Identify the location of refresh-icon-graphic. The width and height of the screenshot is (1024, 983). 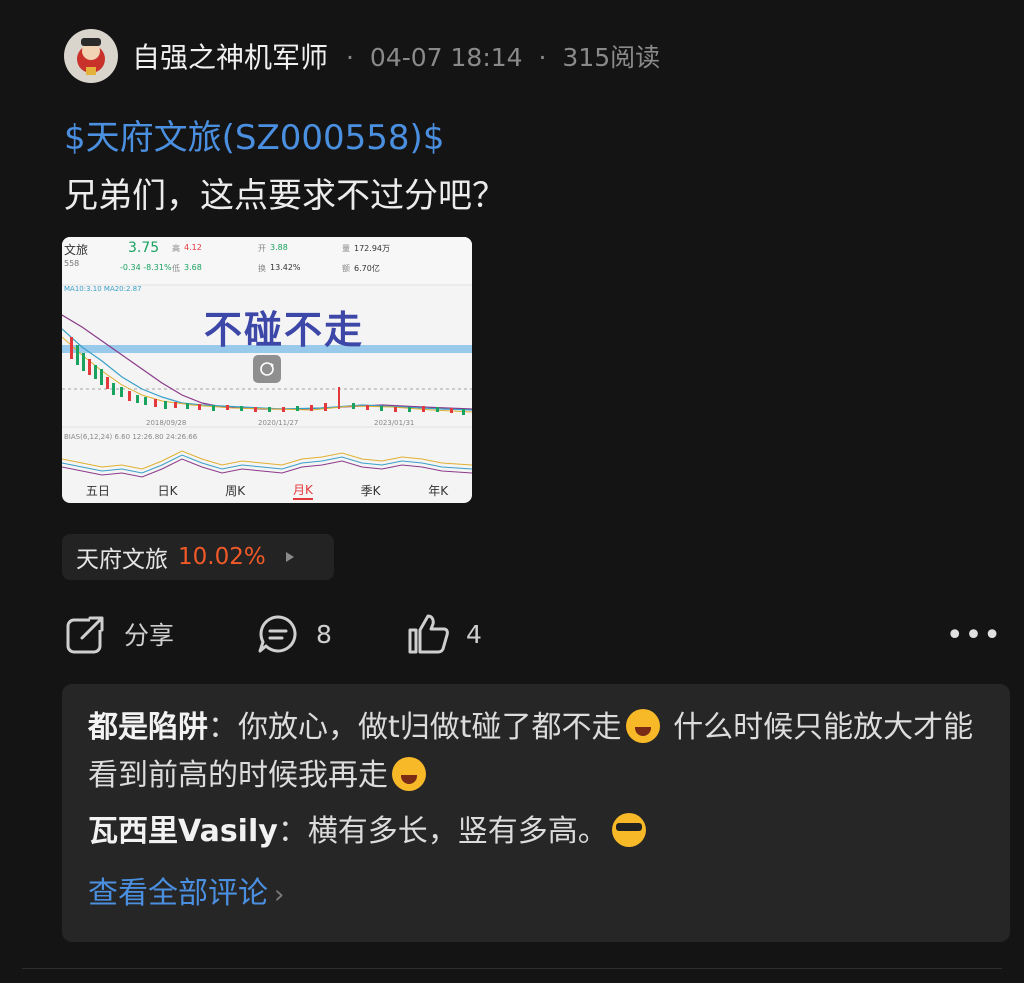
(267, 369).